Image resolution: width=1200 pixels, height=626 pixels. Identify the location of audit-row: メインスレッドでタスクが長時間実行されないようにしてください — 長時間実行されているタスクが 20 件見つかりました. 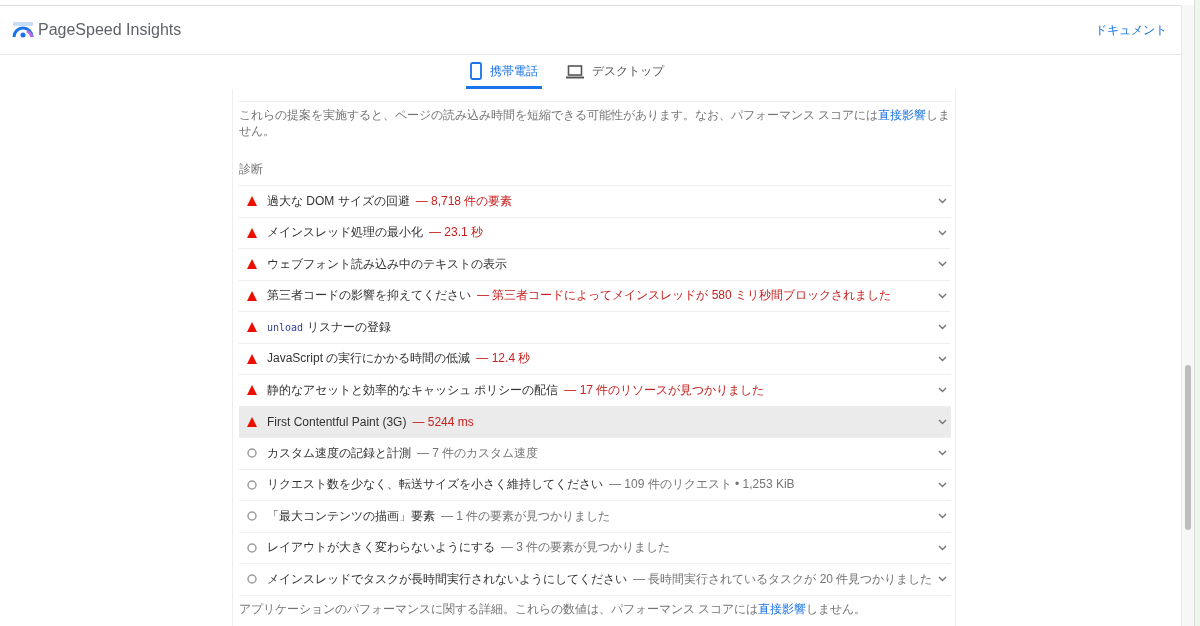
(595, 580).